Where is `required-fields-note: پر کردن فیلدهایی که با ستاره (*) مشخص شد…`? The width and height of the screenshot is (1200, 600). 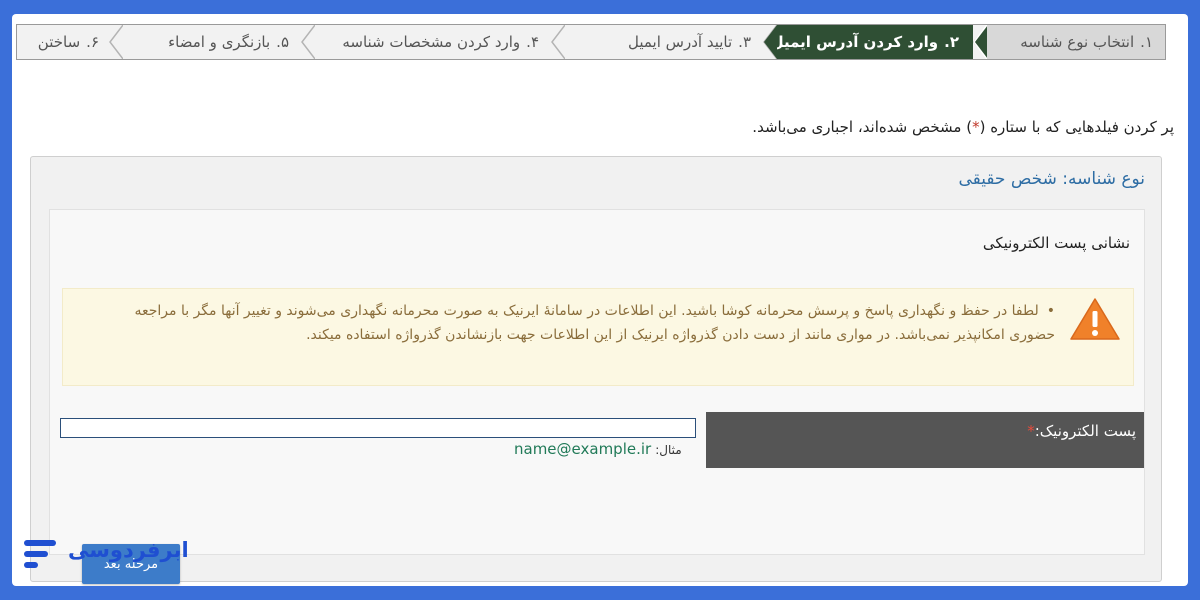
required-fields-note: پر کردن فیلدهایی که با ستاره (*) مشخص شد… is located at coordinates (963, 127).